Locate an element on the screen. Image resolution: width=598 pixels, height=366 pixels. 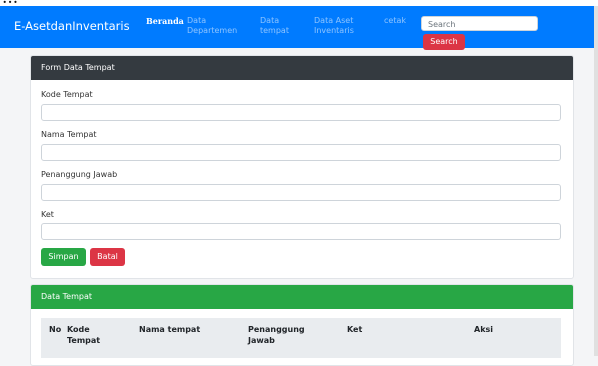
column-header-no: No is located at coordinates (55, 329).